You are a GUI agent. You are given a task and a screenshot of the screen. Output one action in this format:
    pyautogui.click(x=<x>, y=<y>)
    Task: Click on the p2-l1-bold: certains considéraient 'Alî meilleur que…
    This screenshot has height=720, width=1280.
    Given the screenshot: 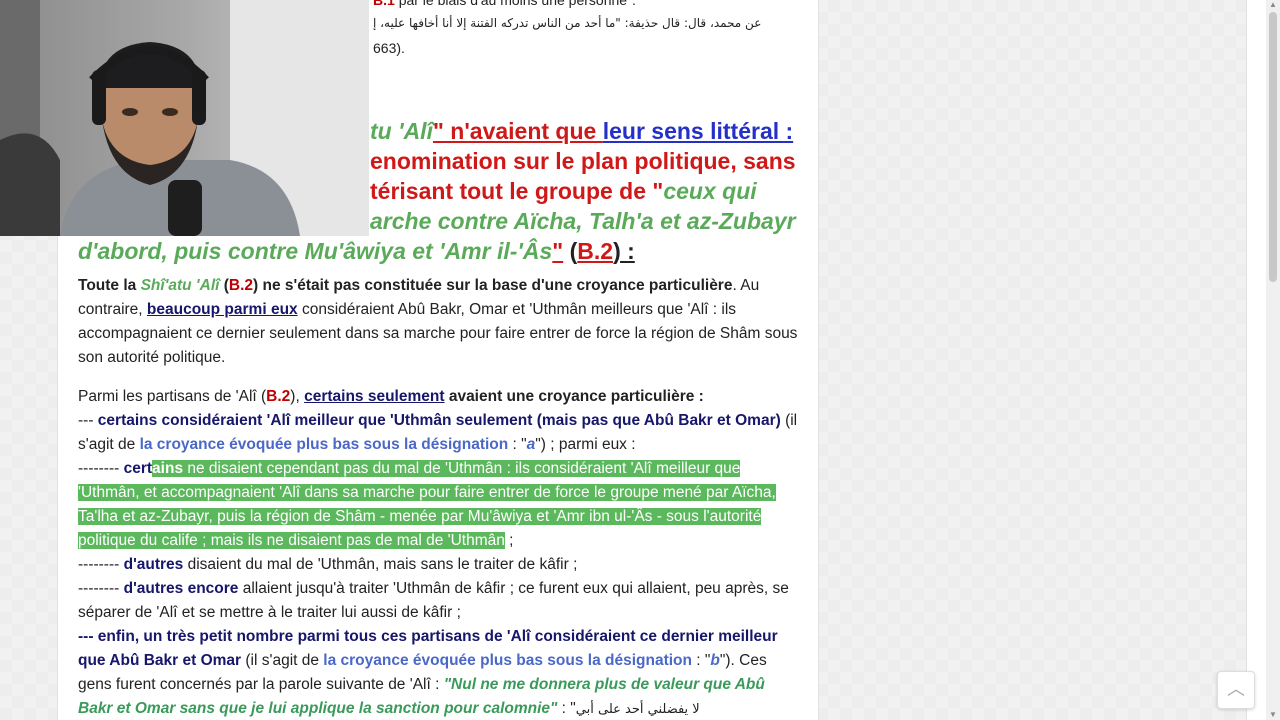 What is the action you would take?
    pyautogui.click(x=439, y=420)
    